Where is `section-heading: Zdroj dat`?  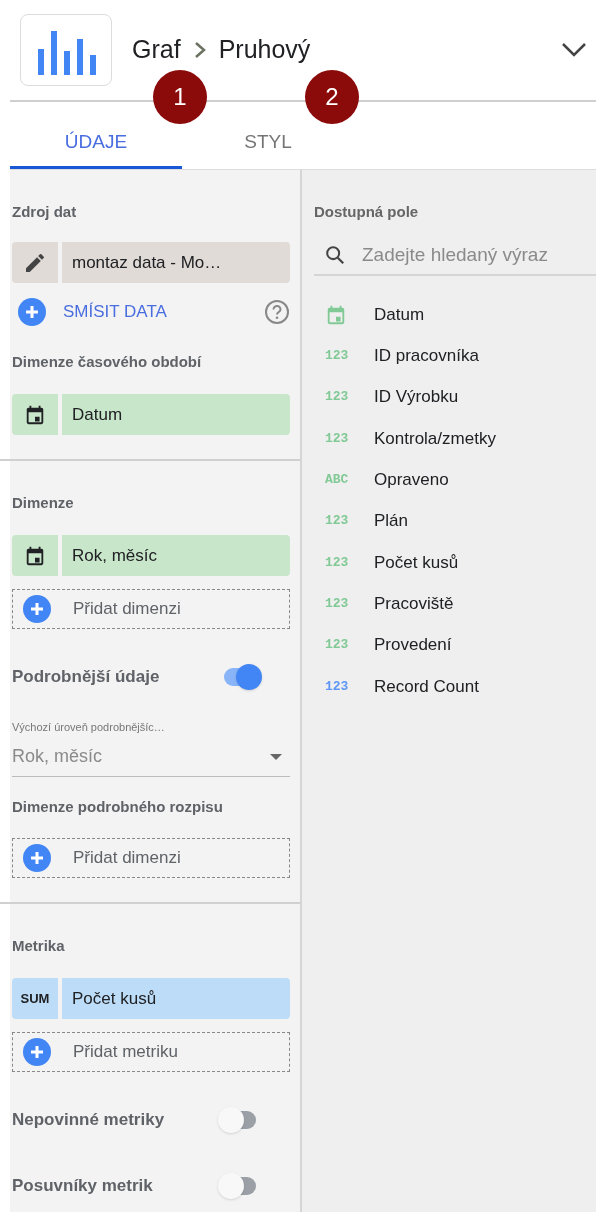 section-heading: Zdroj dat is located at coordinates (45, 212).